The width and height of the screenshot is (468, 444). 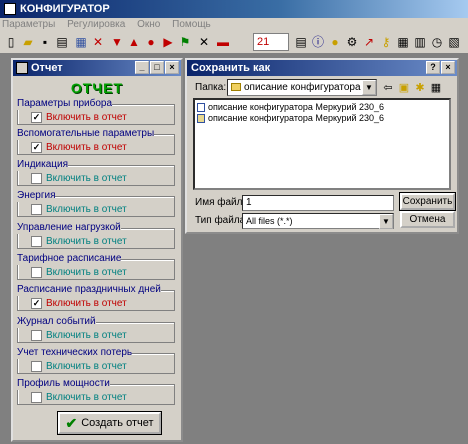 What do you see at coordinates (322, 68) in the screenshot?
I see `save-dialog-title-bar: Сохранить как ? ×` at bounding box center [322, 68].